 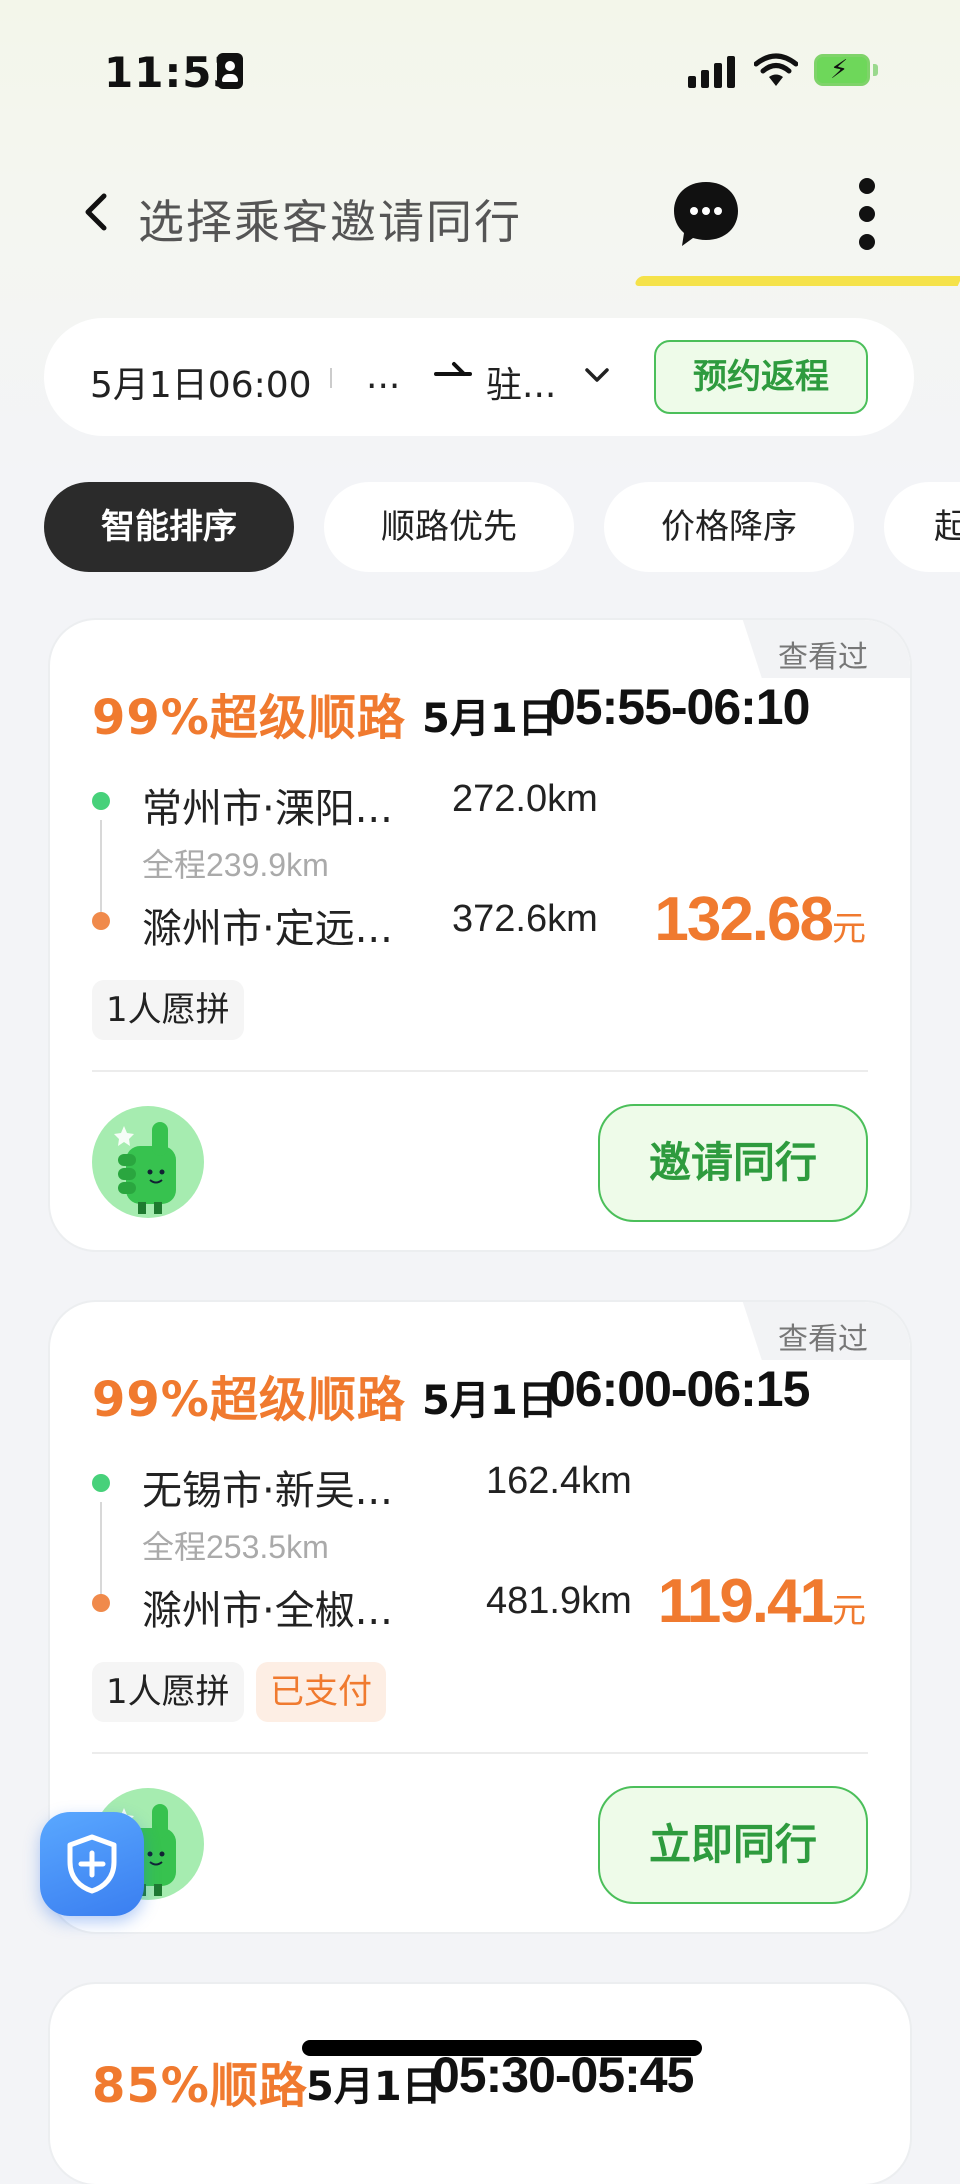 What do you see at coordinates (761, 377) in the screenshot?
I see `book-return-button: 预约返程` at bounding box center [761, 377].